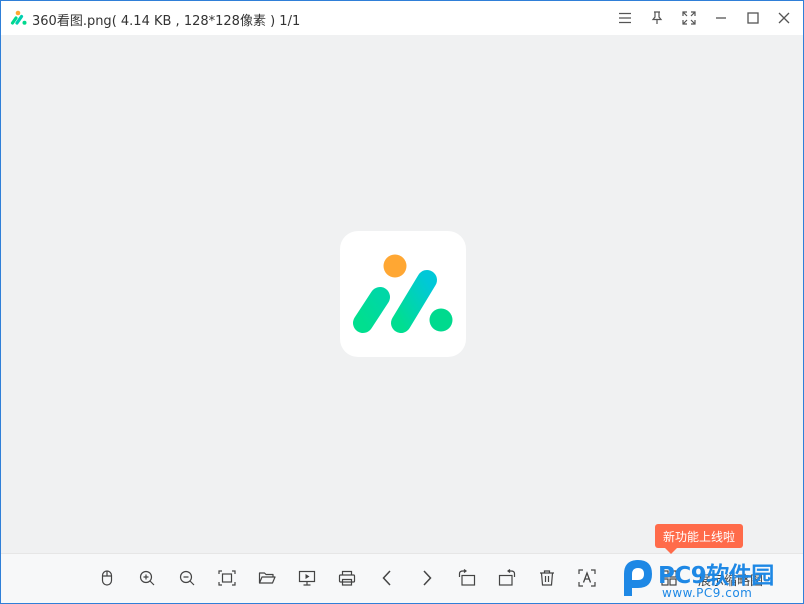 Image resolution: width=804 pixels, height=604 pixels. I want to click on prev-icon, so click(386, 578).